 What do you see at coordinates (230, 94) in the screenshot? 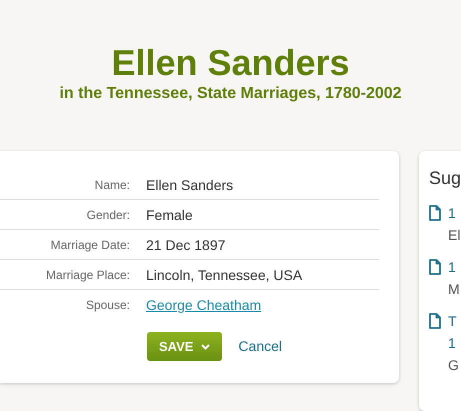
I see `page-subtitle: in the Tennessee, State Marriages, 1780-2002` at bounding box center [230, 94].